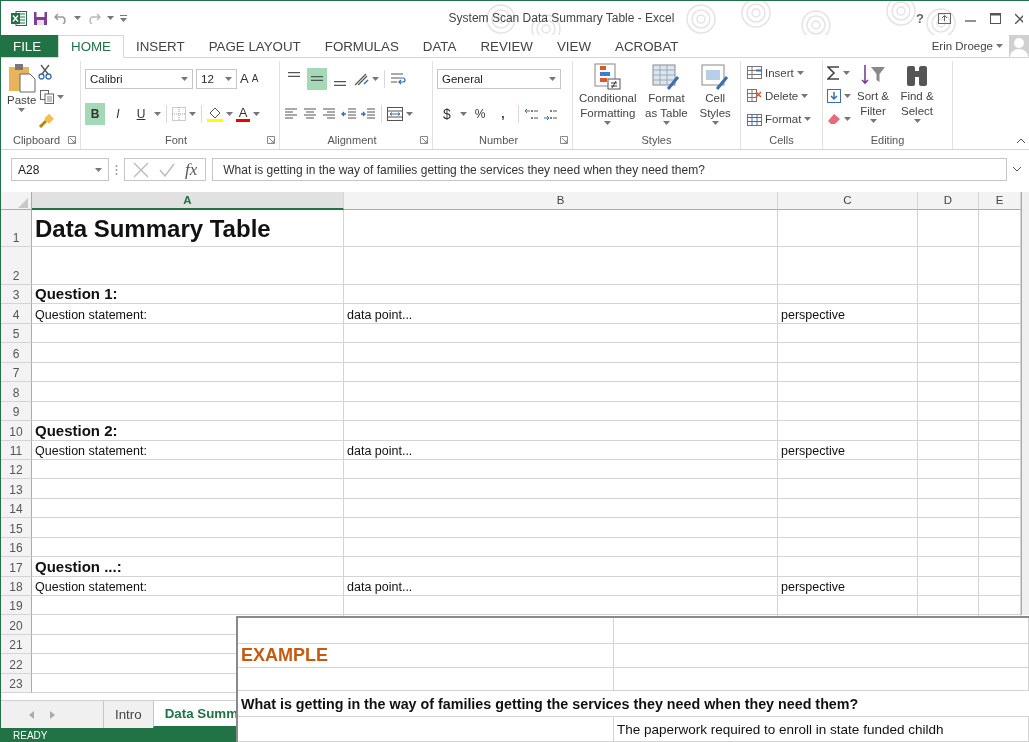 This screenshot has height=742, width=1029. I want to click on excel-logo-icon, so click(19, 18).